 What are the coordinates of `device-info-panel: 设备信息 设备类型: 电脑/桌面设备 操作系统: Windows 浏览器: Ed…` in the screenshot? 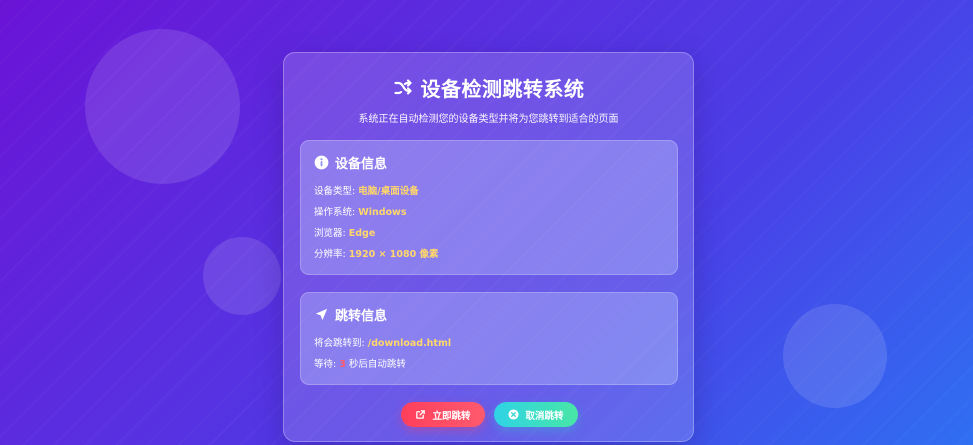 It's located at (489, 207).